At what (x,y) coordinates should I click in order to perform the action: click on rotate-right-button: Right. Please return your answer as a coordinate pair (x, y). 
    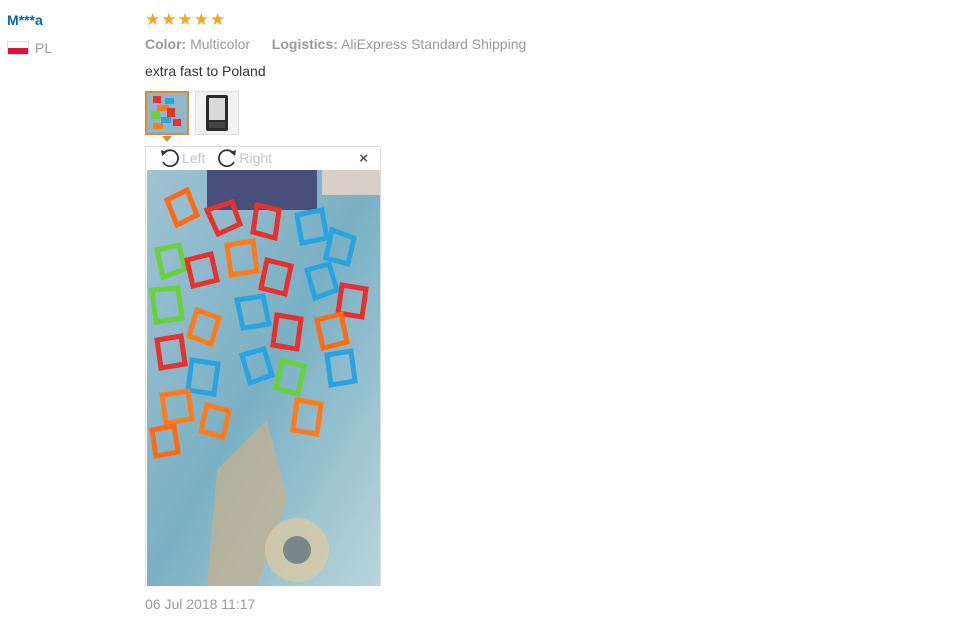
    Looking at the image, I should click on (243, 158).